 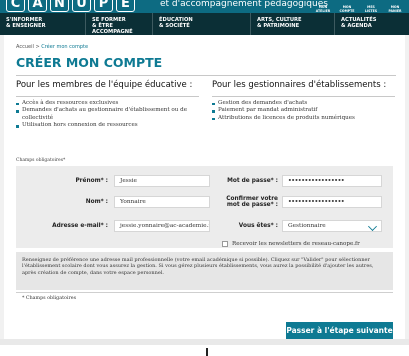 I want to click on logo-letter: U, so click(x=81, y=6).